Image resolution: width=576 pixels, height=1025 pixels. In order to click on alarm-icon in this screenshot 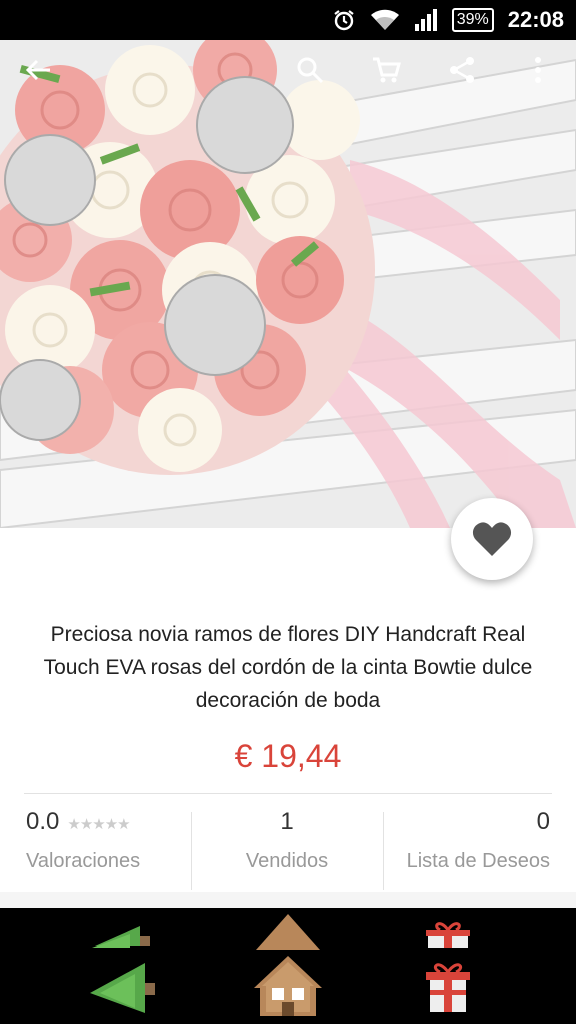, I will do `click(344, 20)`.